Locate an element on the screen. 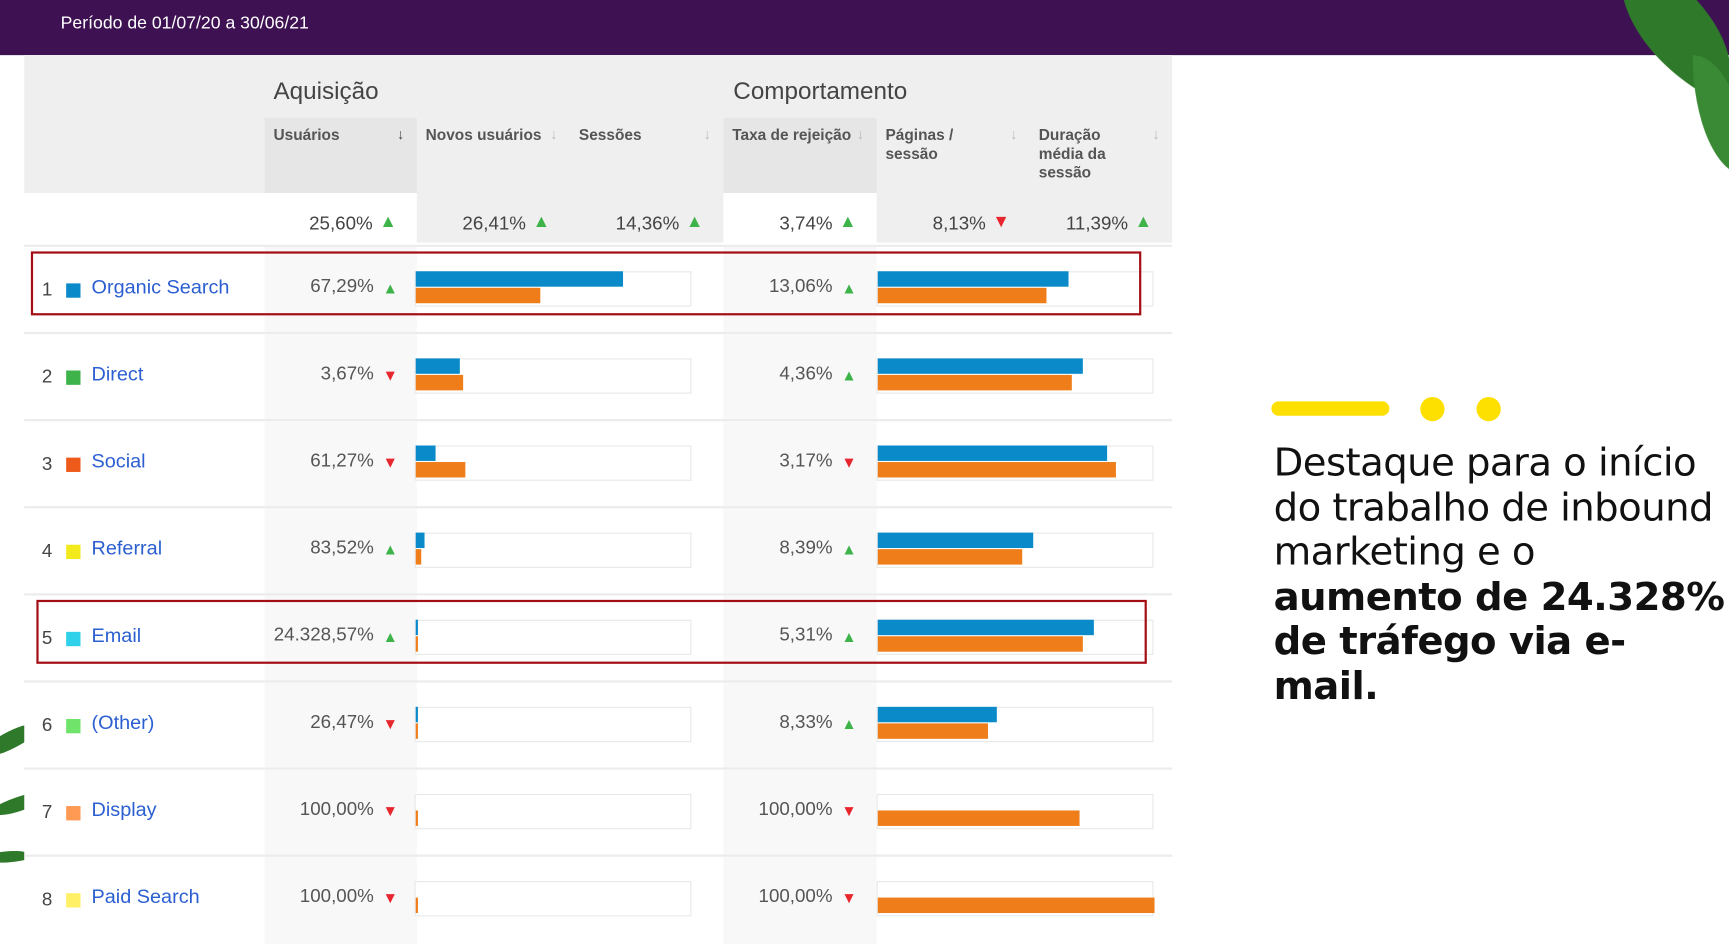 The width and height of the screenshot is (1729, 944). column-header: Sessões is located at coordinates (639, 135).